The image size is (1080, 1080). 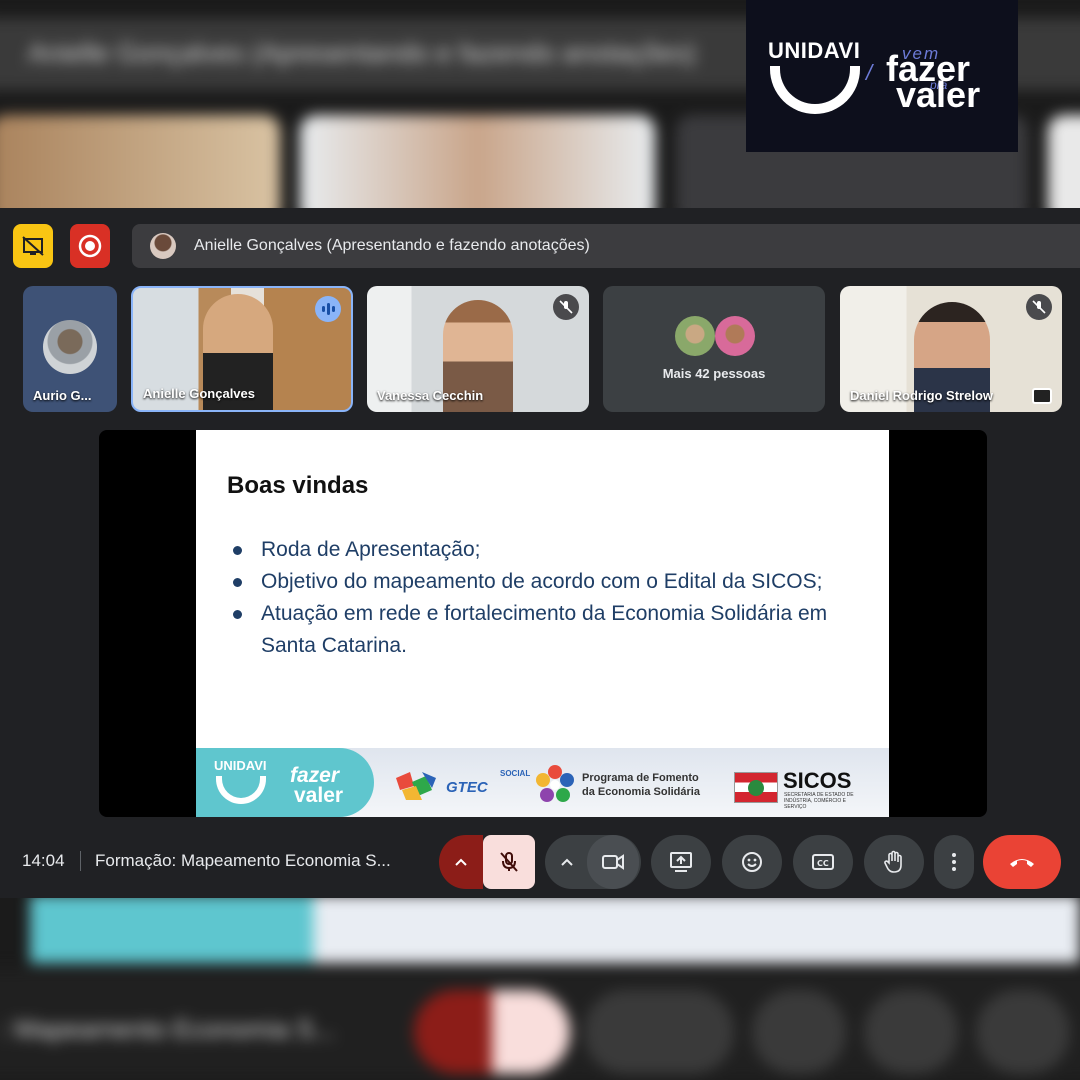 I want to click on more-options-button, so click(x=954, y=862).